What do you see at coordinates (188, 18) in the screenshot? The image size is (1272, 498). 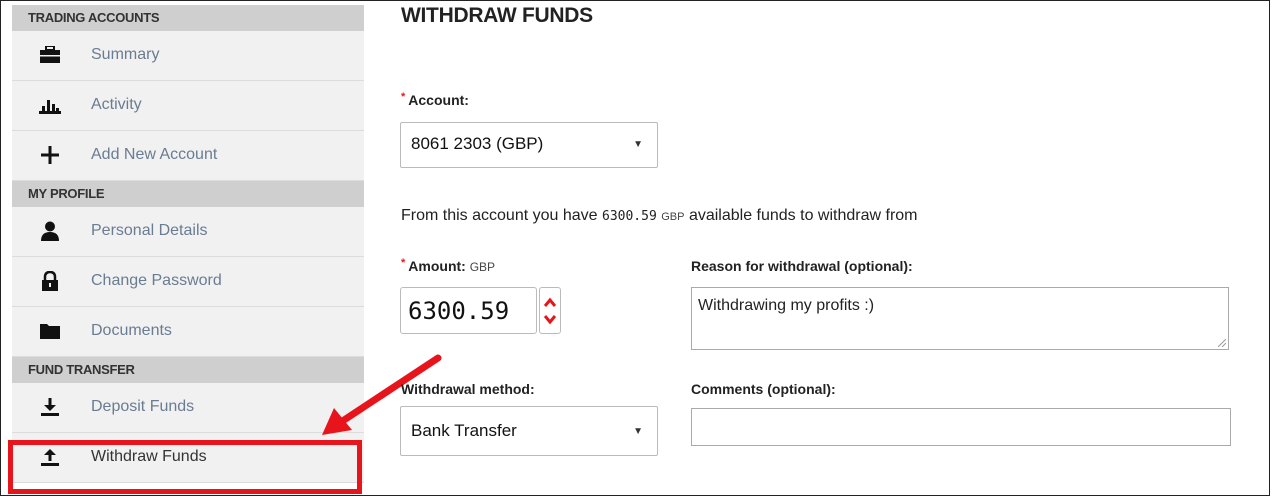 I see `section-header-trading-accounts: TRADING ACCOUNTS` at bounding box center [188, 18].